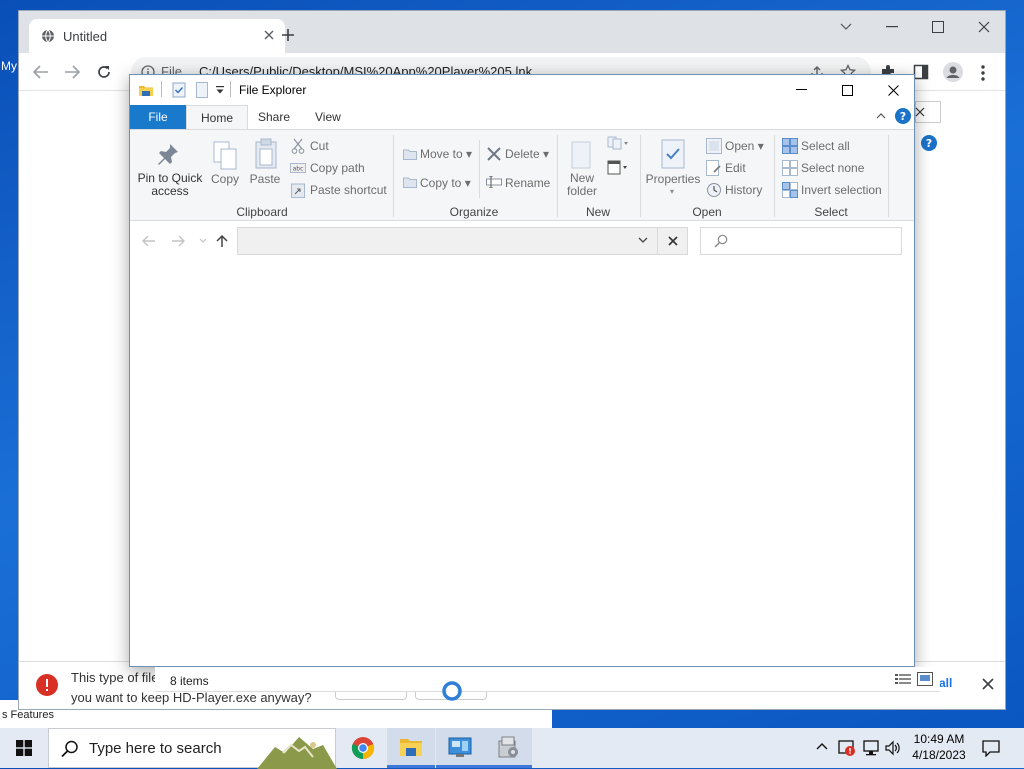  I want to click on download-bar-close-icon, so click(988, 684).